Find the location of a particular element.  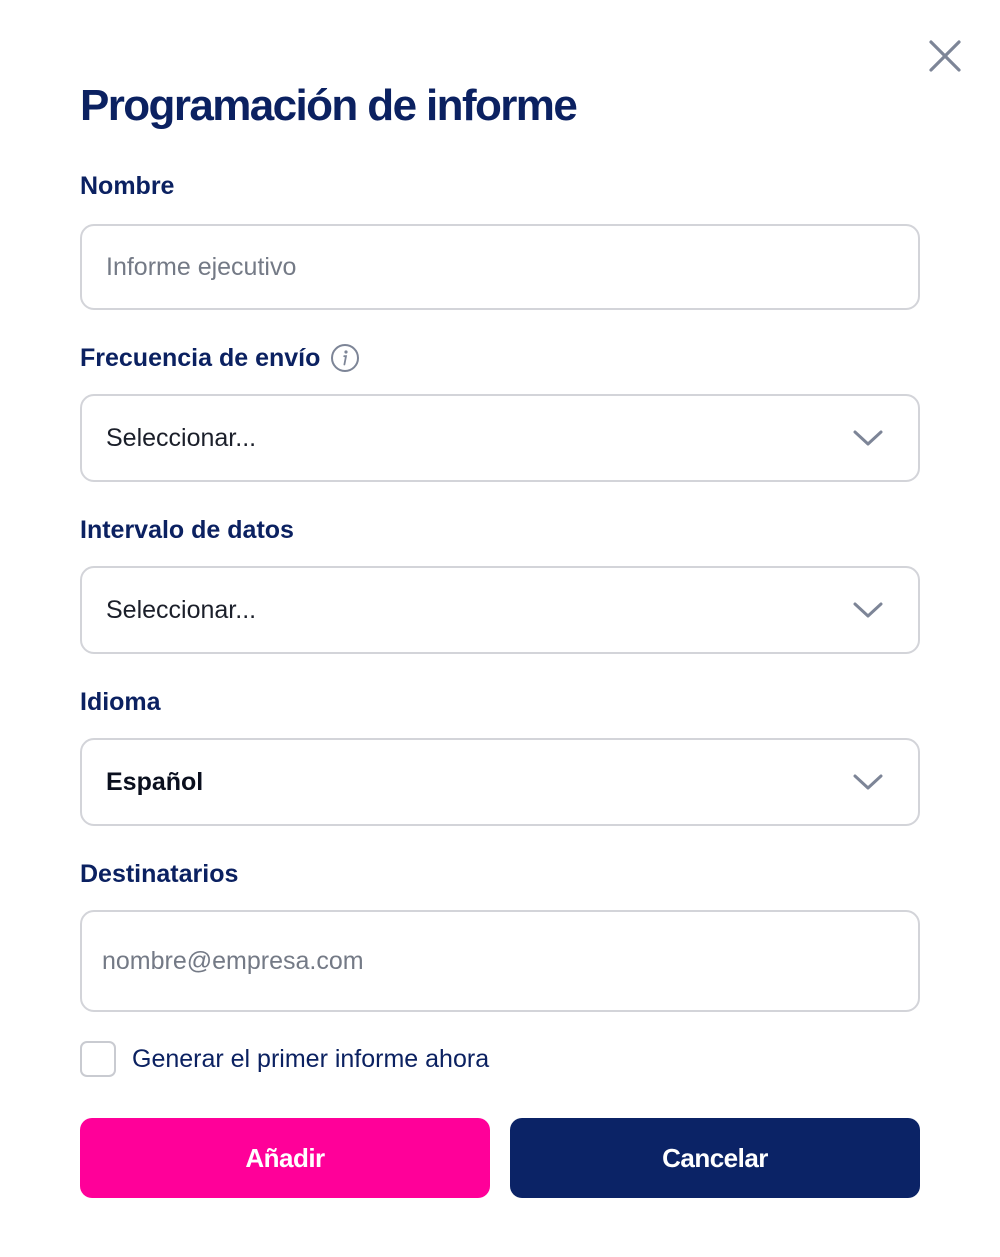

name-field is located at coordinates (500, 267).